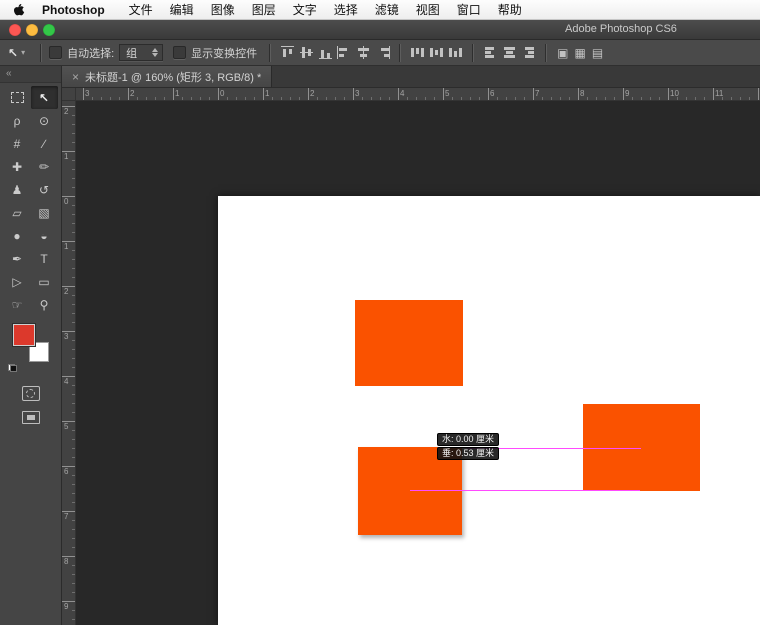 Image resolution: width=760 pixels, height=625 pixels. What do you see at coordinates (264, 9) in the screenshot?
I see `menu-layer: 图层` at bounding box center [264, 9].